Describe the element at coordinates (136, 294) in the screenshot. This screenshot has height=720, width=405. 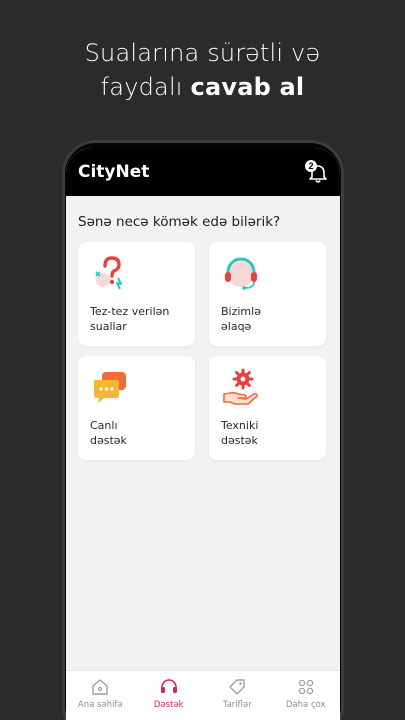
I see `faq-card: Tez-tez verilən suallar` at that location.